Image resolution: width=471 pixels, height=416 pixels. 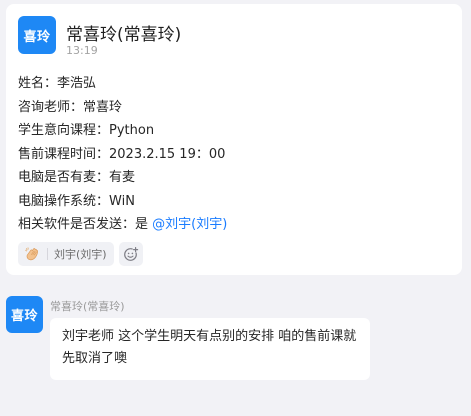 I want to click on field-label: 相关软件是否发送：, so click(x=77, y=224).